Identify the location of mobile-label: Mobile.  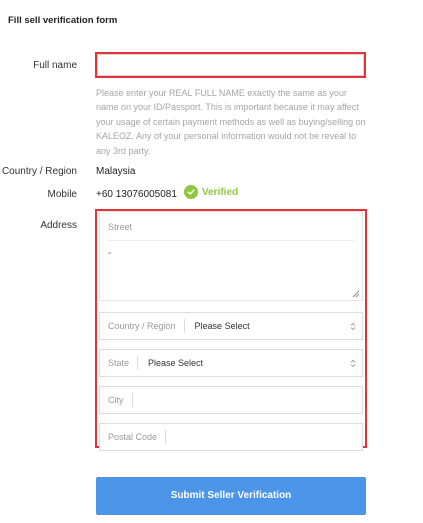
(62, 194).